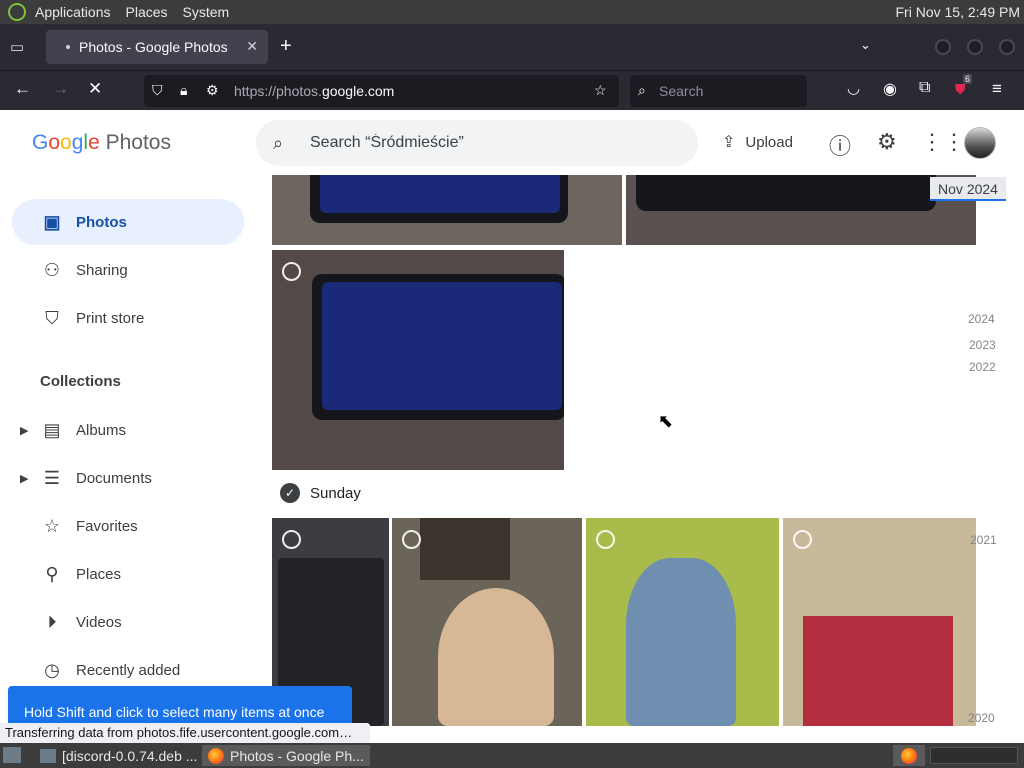 This screenshot has width=1024, height=768. What do you see at coordinates (128, 622) in the screenshot?
I see `sidebar-item-videos: ⏵ Videos` at bounding box center [128, 622].